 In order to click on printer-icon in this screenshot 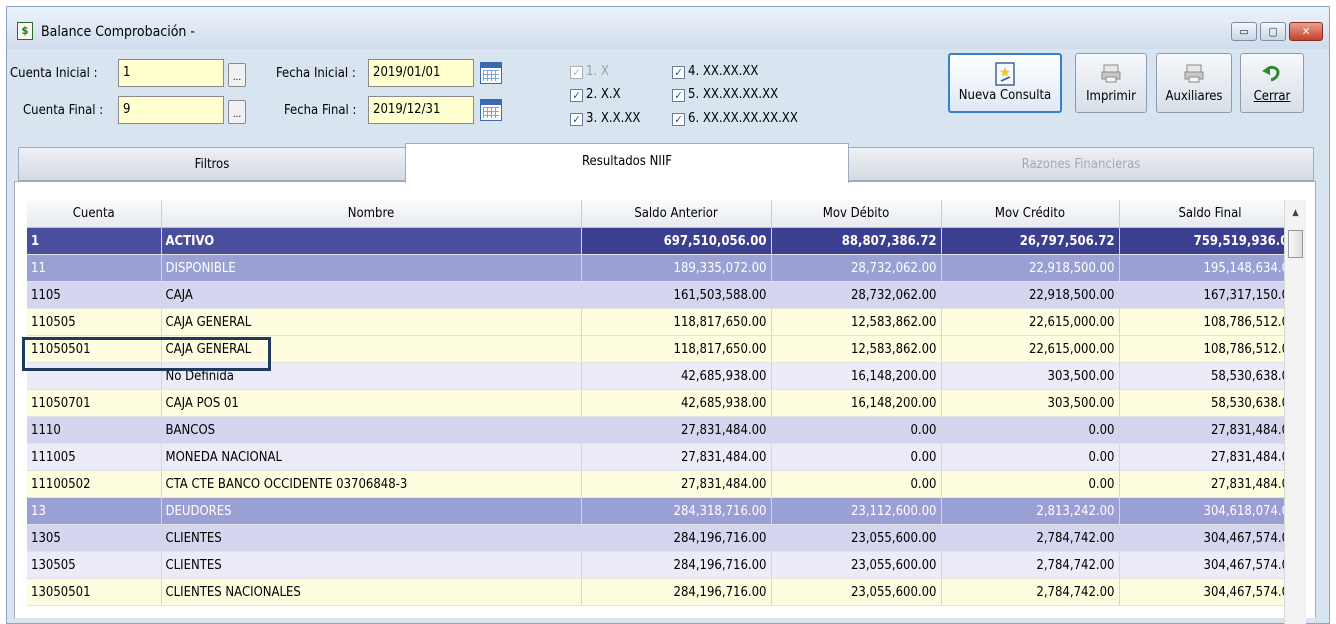, I will do `click(1111, 73)`.